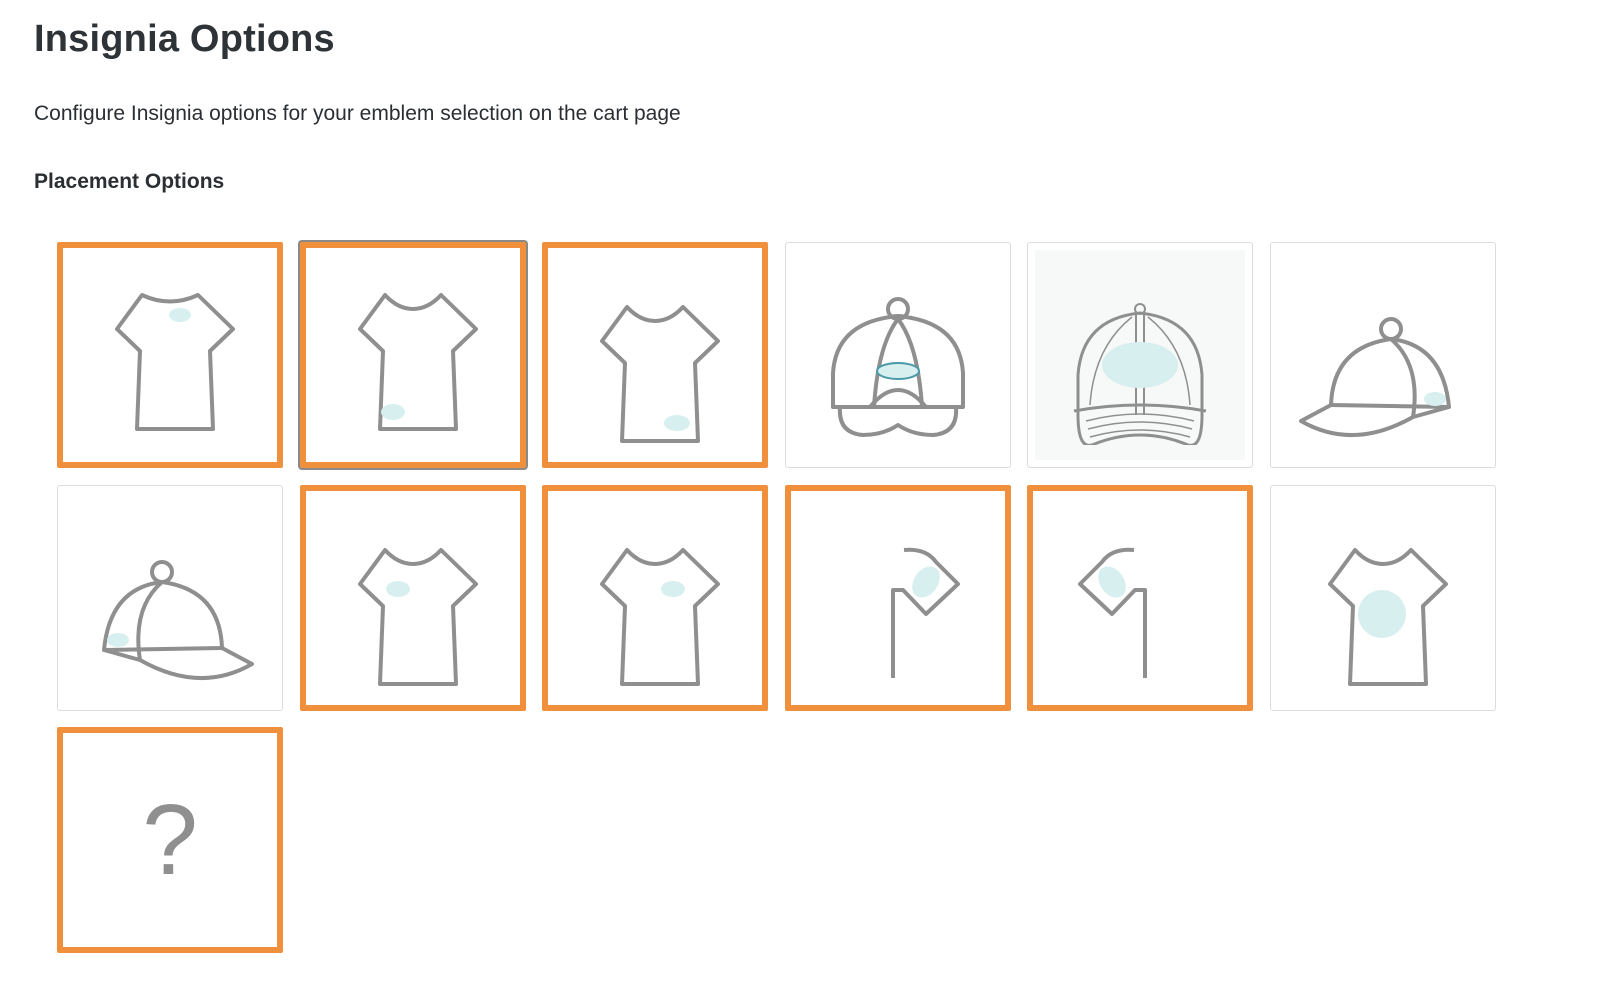  What do you see at coordinates (1112, 612) in the screenshot?
I see `sleeve-left-icon` at bounding box center [1112, 612].